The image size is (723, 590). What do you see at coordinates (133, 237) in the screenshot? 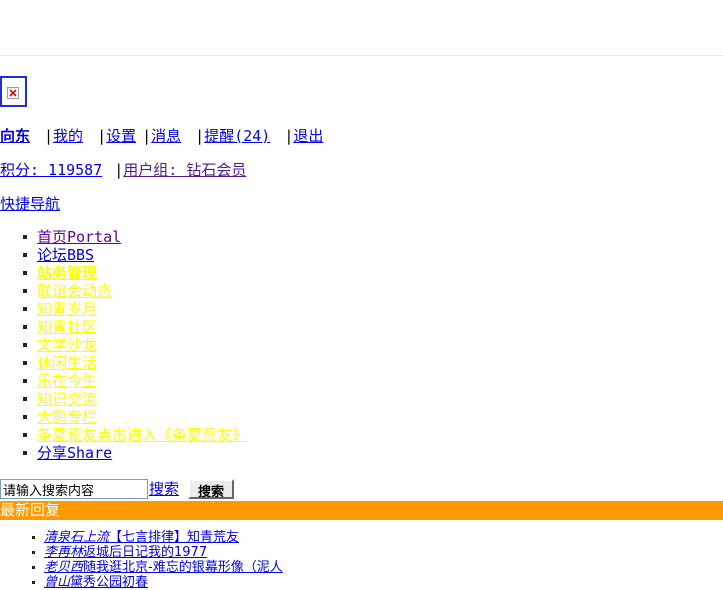
I see `nav-item: 首页Portal` at bounding box center [133, 237].